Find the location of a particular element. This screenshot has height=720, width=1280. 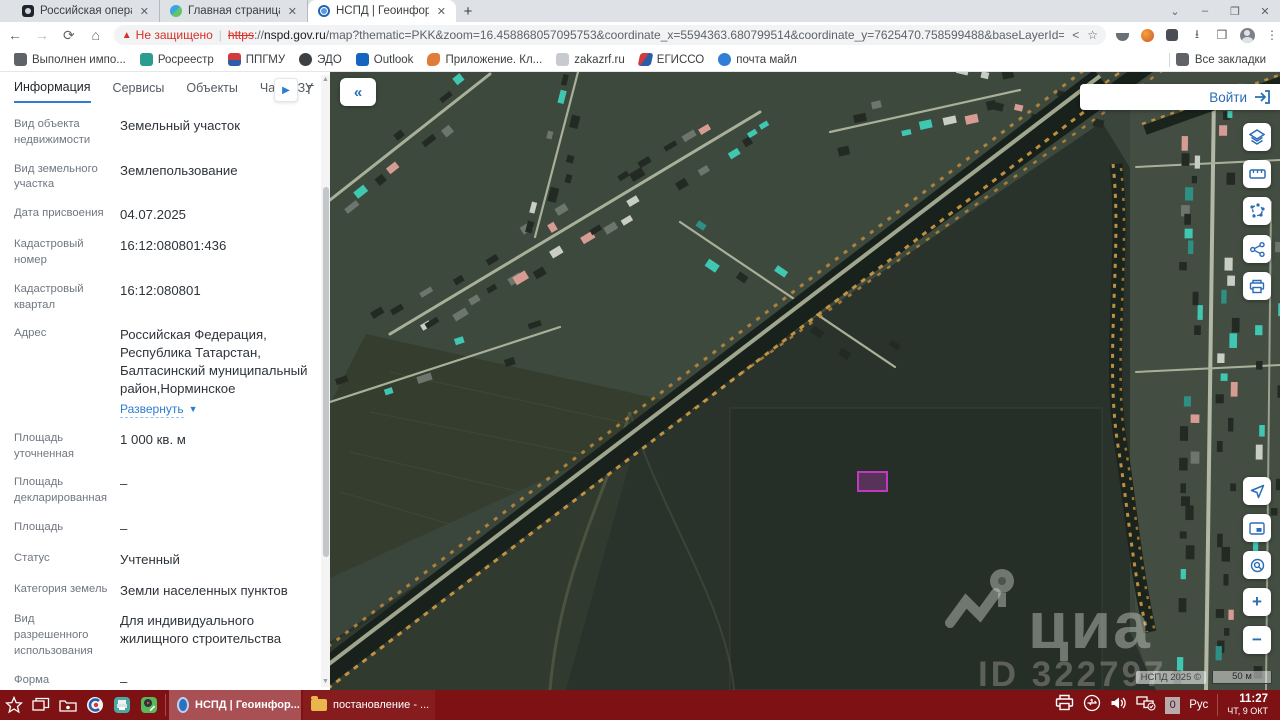

expand-address-link: Развернуть ▼ is located at coordinates (159, 409).